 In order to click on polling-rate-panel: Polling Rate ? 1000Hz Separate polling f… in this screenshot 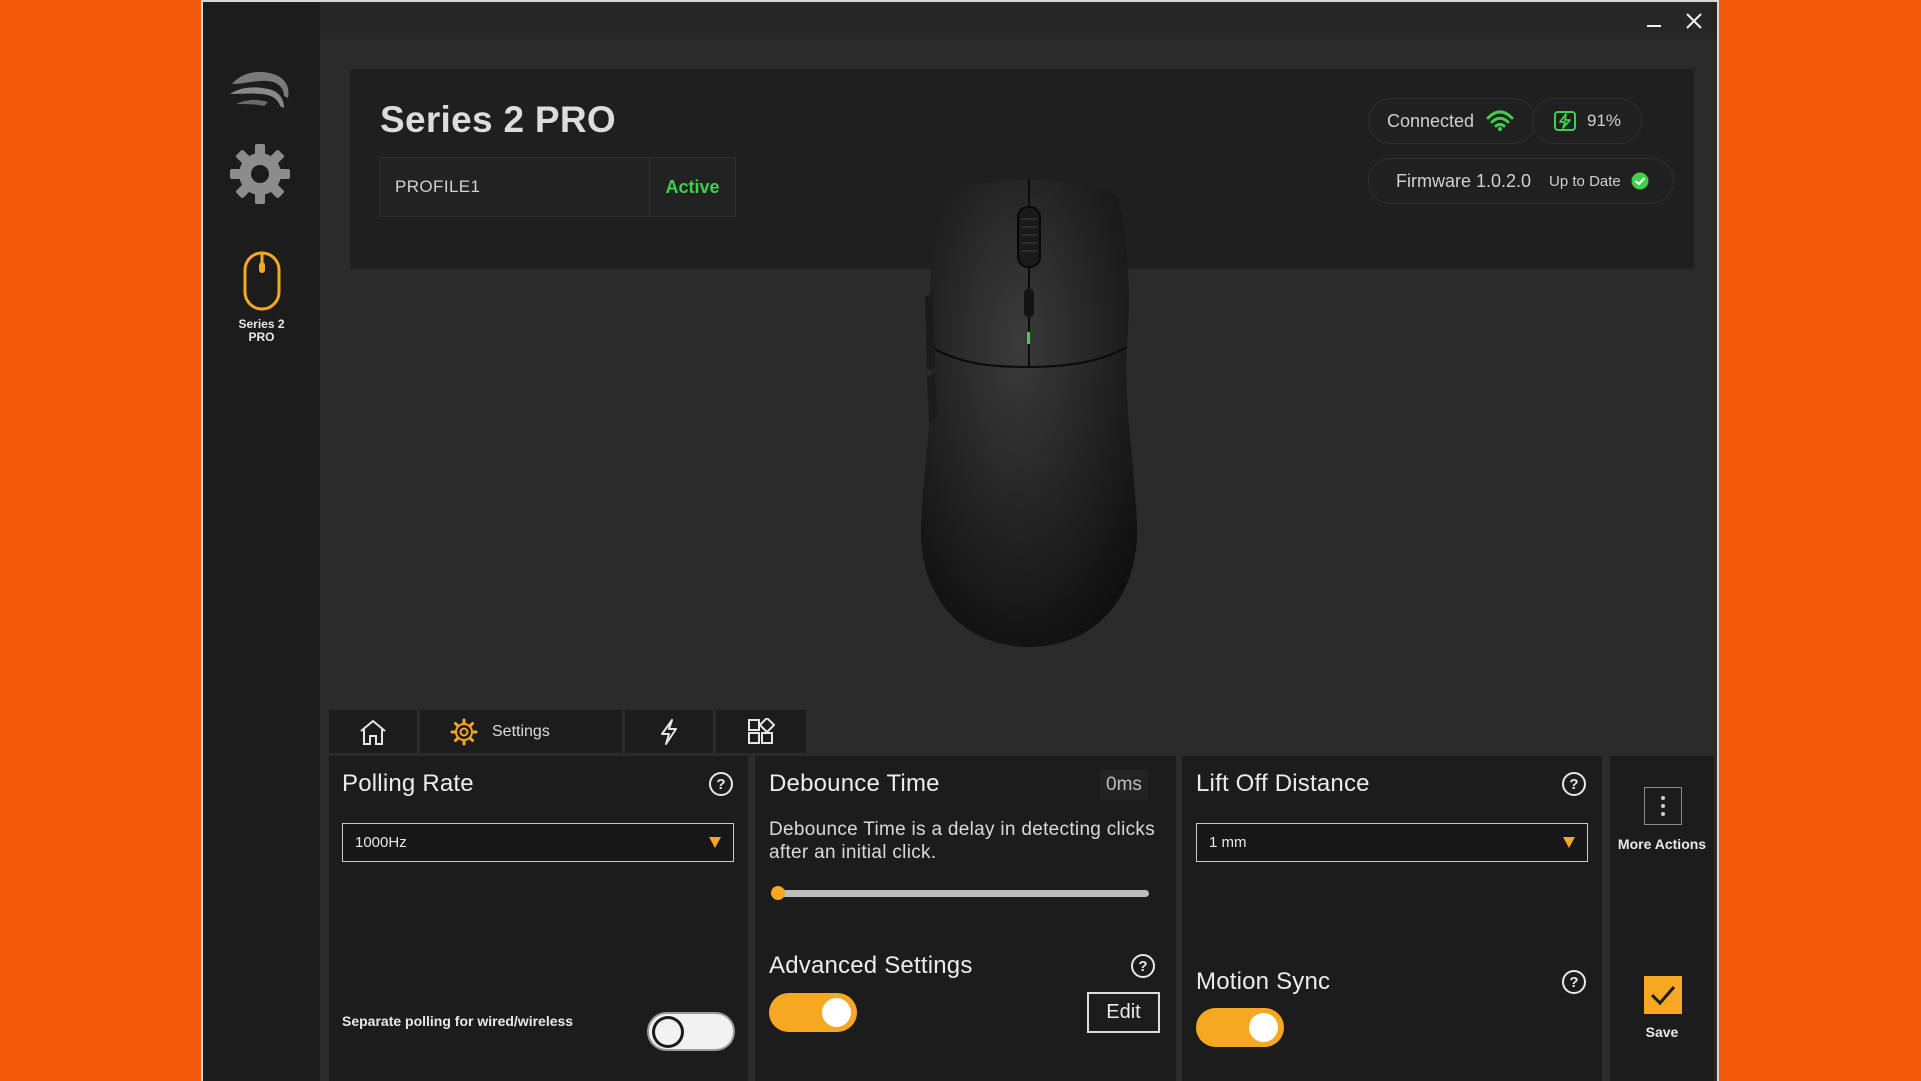, I will do `click(538, 918)`.